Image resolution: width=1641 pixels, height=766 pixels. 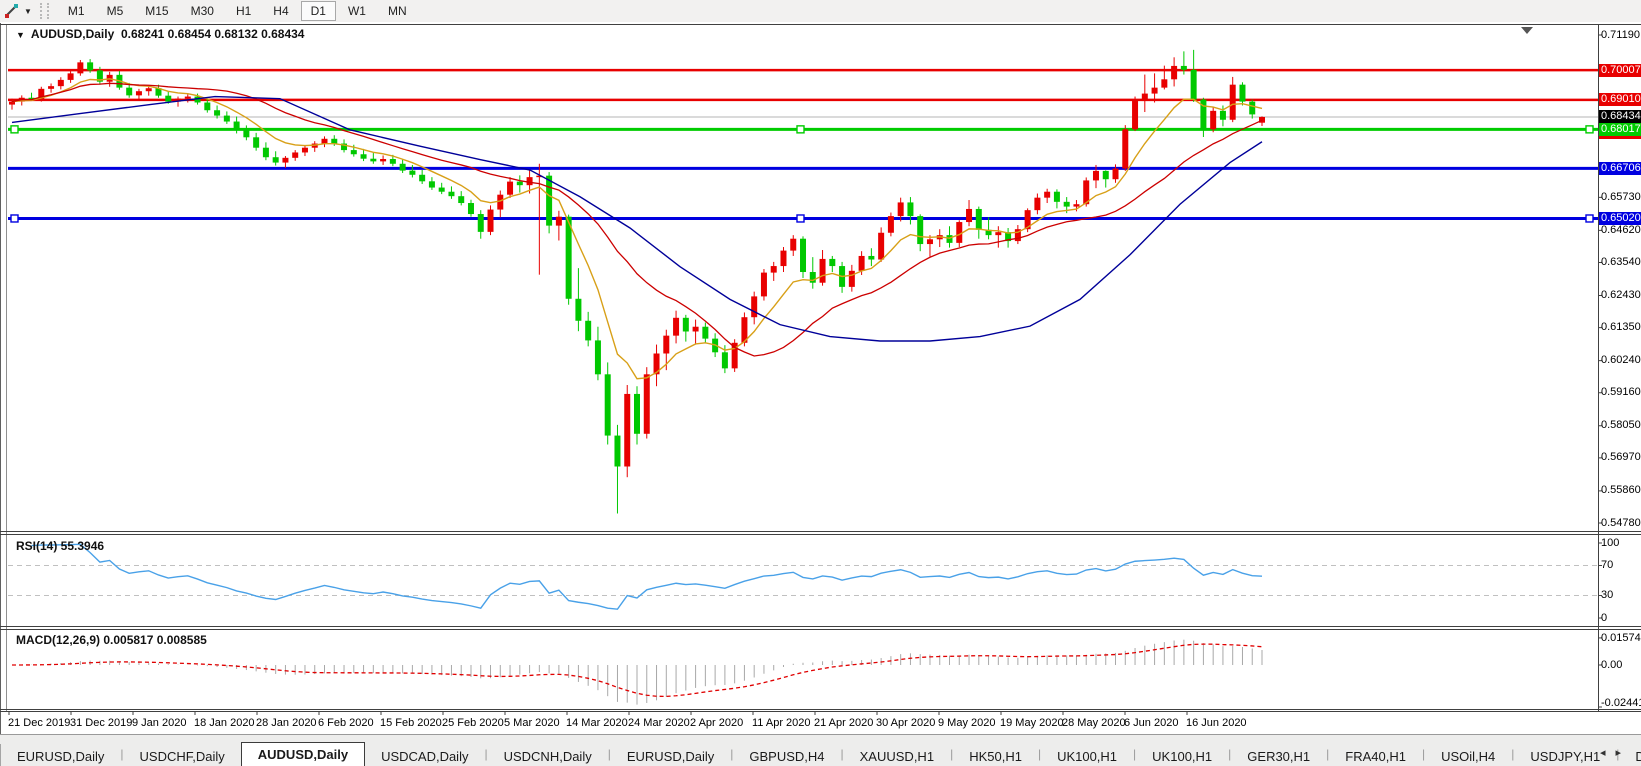 What do you see at coordinates (1607, 565) in the screenshot?
I see `rsi-axis-label: 70` at bounding box center [1607, 565].